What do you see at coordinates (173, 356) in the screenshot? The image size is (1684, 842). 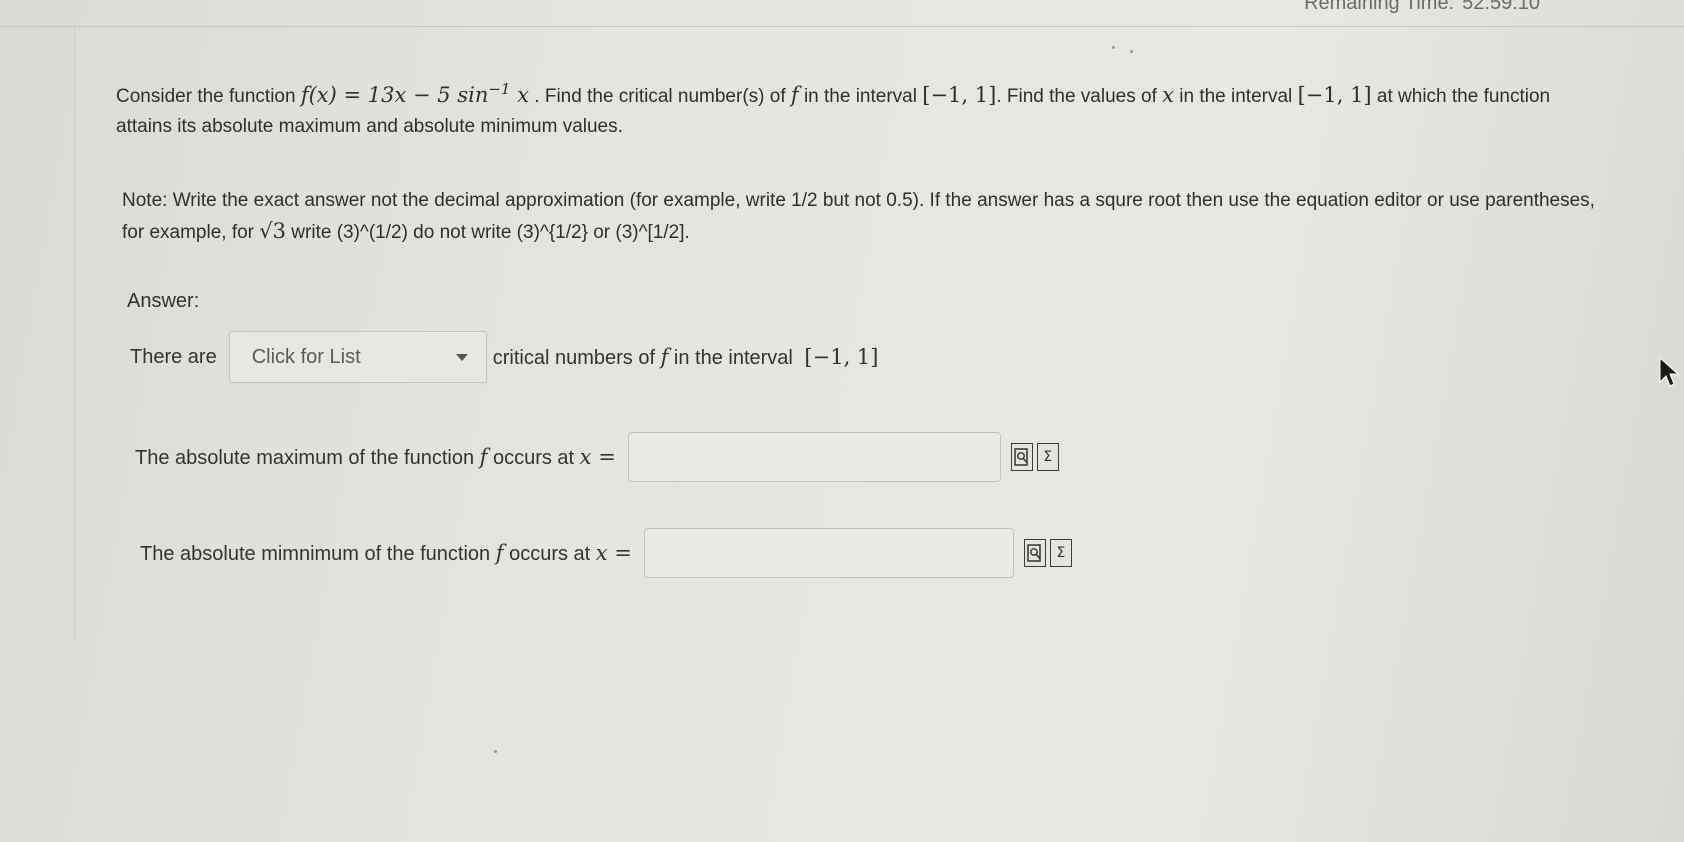 I see `row1-prefix: There are` at bounding box center [173, 356].